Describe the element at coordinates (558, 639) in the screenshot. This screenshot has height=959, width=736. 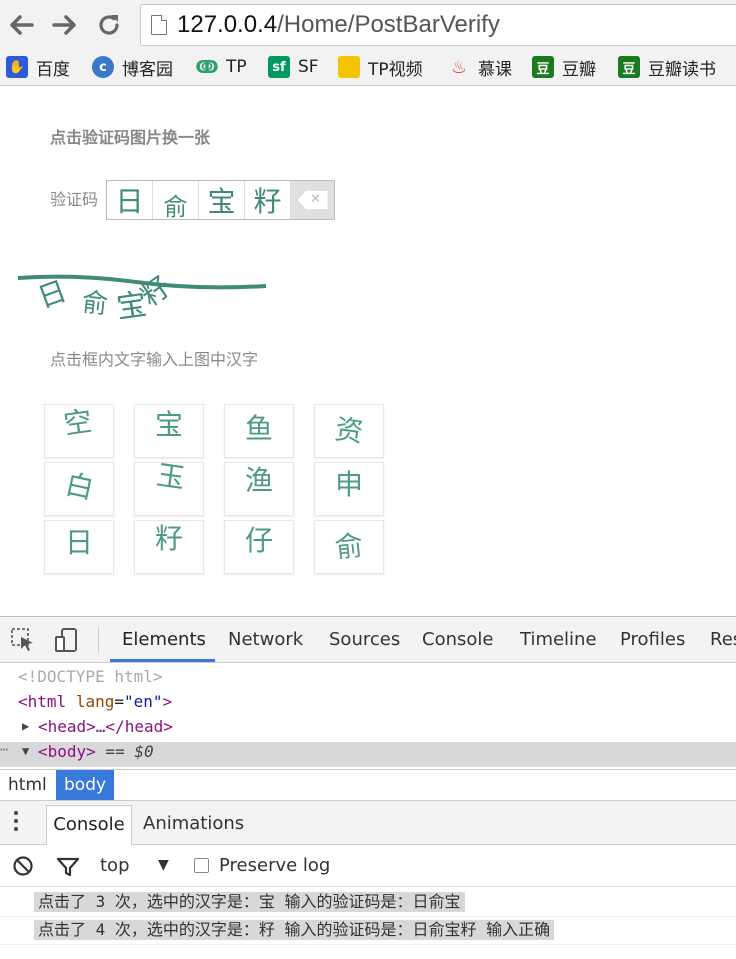
I see `tab-timeline: Timeline` at that location.